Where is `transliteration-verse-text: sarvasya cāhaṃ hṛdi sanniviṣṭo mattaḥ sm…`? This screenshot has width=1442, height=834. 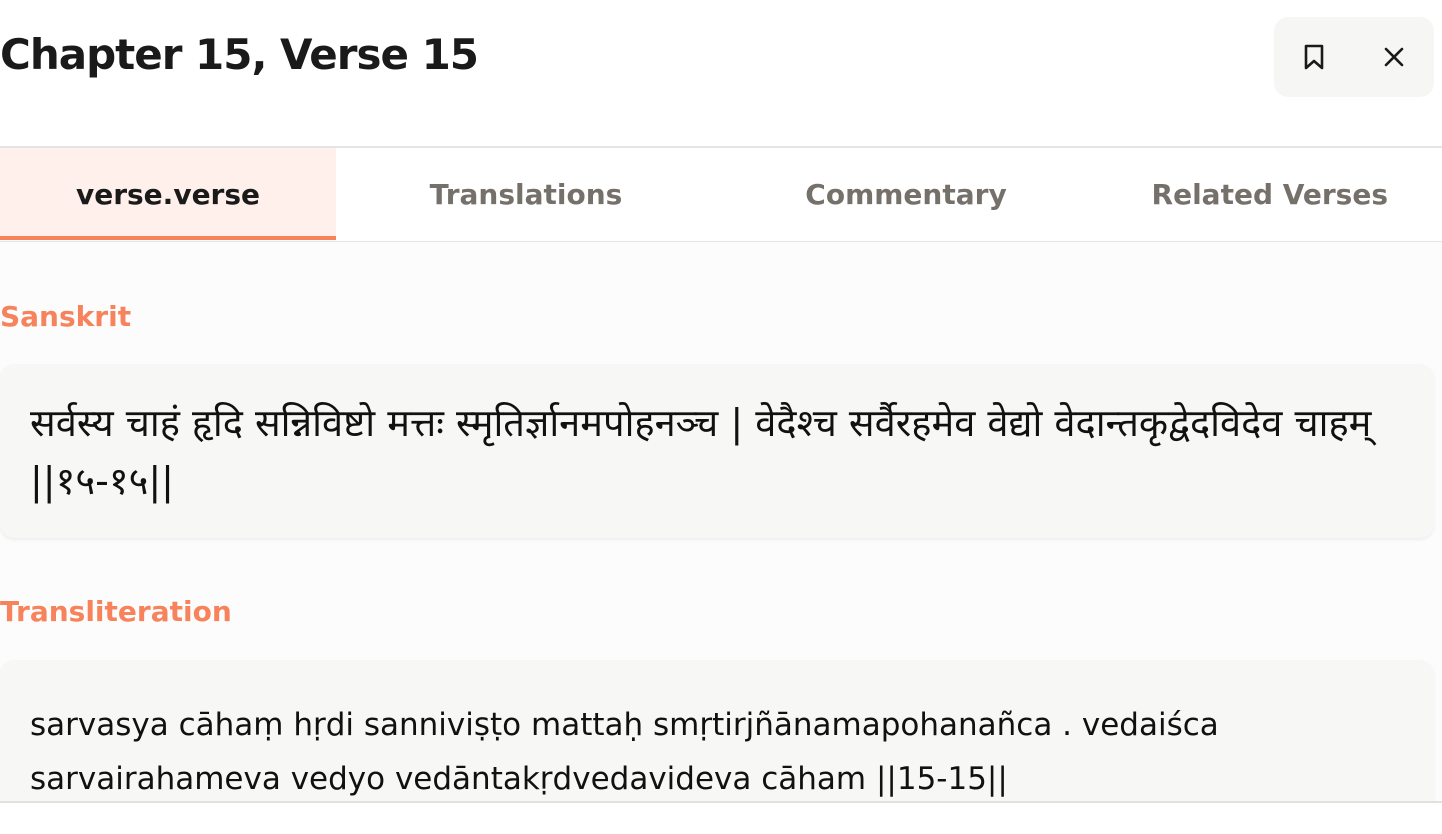
transliteration-verse-text: sarvasya cāhaṃ hṛdi sanniviṣṭo mattaḥ sm… is located at coordinates (624, 752).